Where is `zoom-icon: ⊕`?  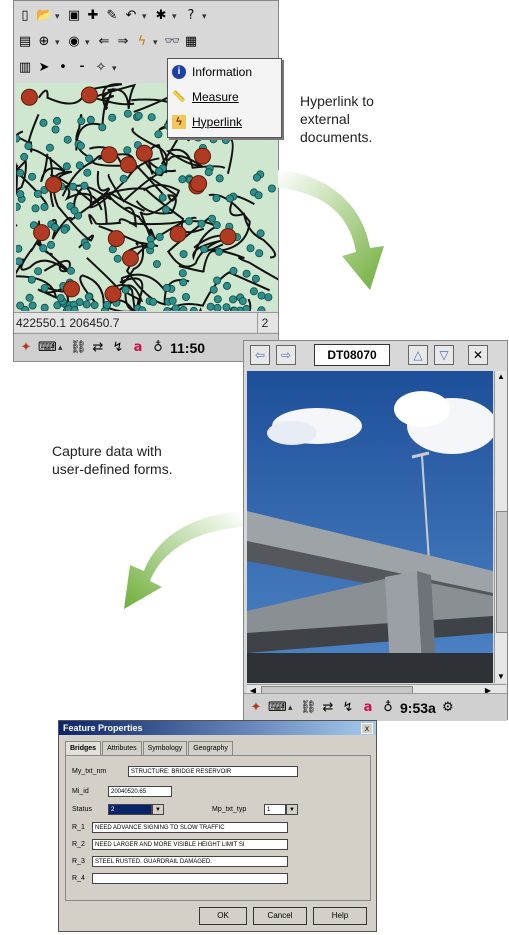
zoom-icon: ⊕ is located at coordinates (44, 42).